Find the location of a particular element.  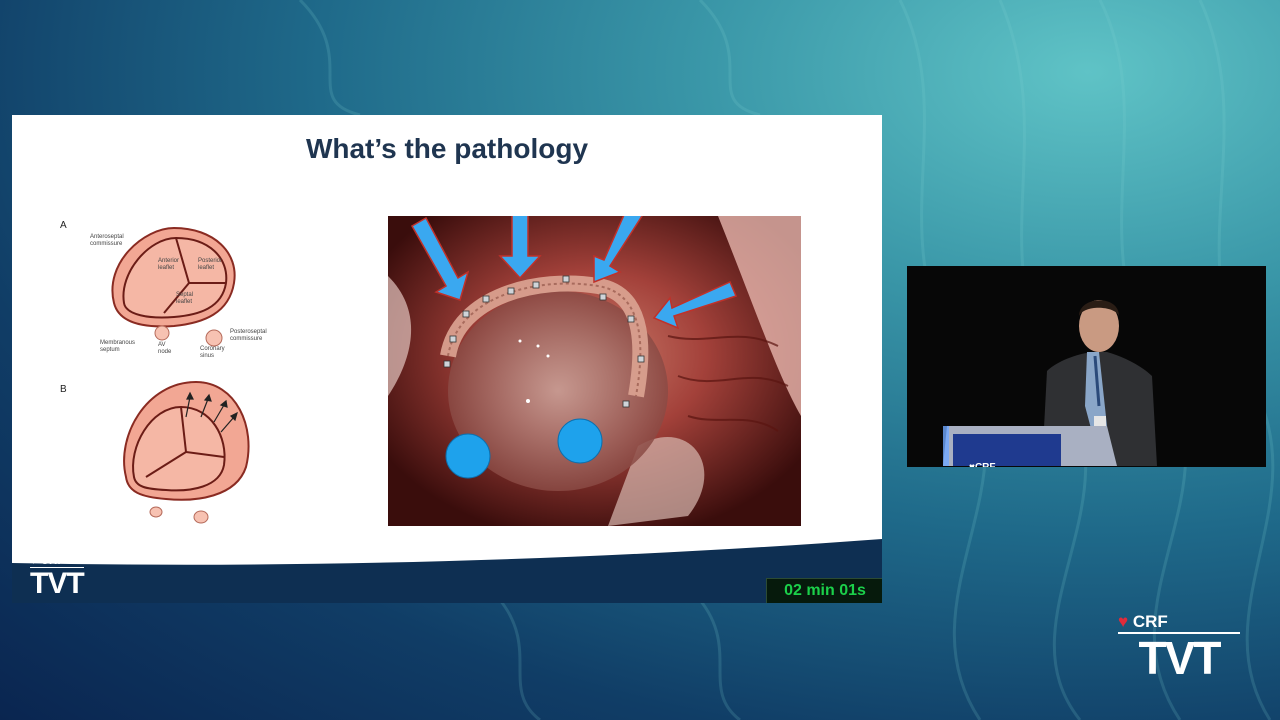

label-septal-leaflet: Septal leaflet is located at coordinates (185, 298).